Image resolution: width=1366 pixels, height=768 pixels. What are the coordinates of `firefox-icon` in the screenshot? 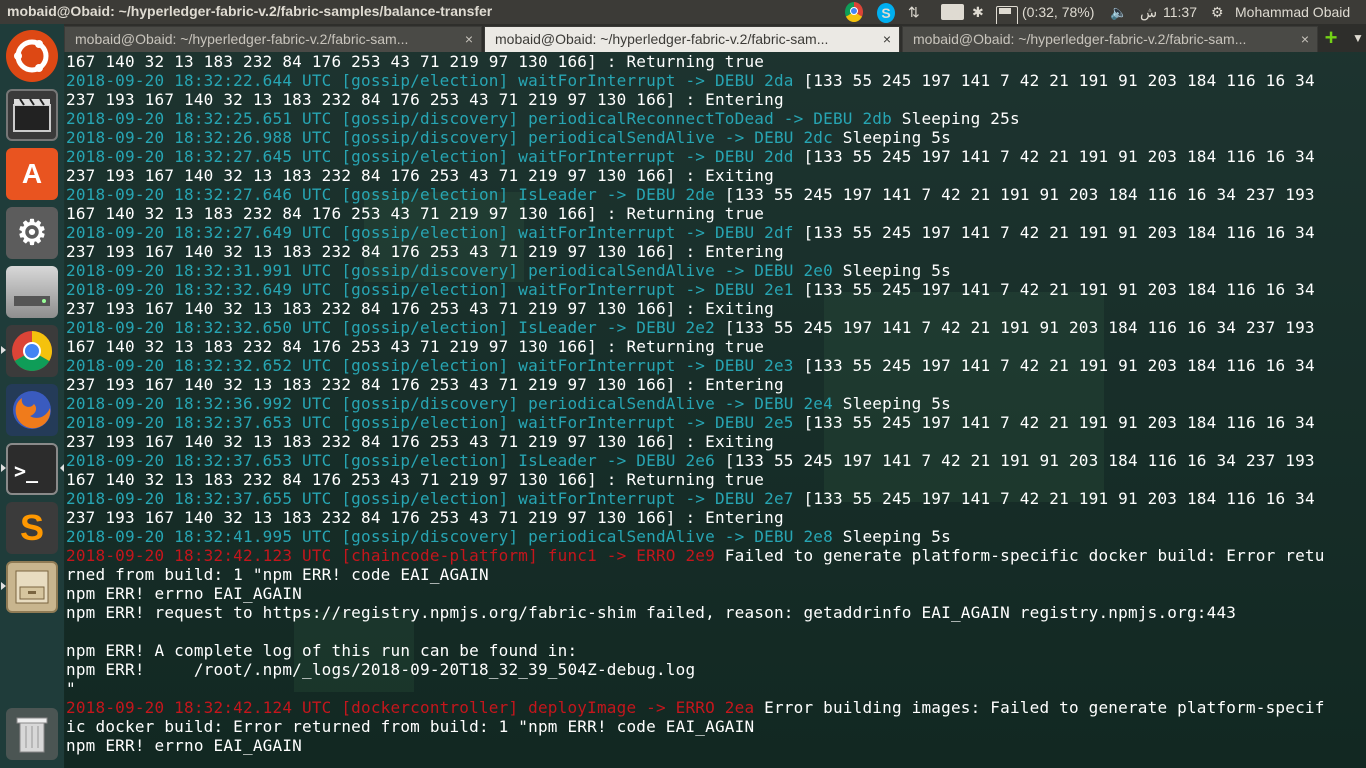 It's located at (32, 410).